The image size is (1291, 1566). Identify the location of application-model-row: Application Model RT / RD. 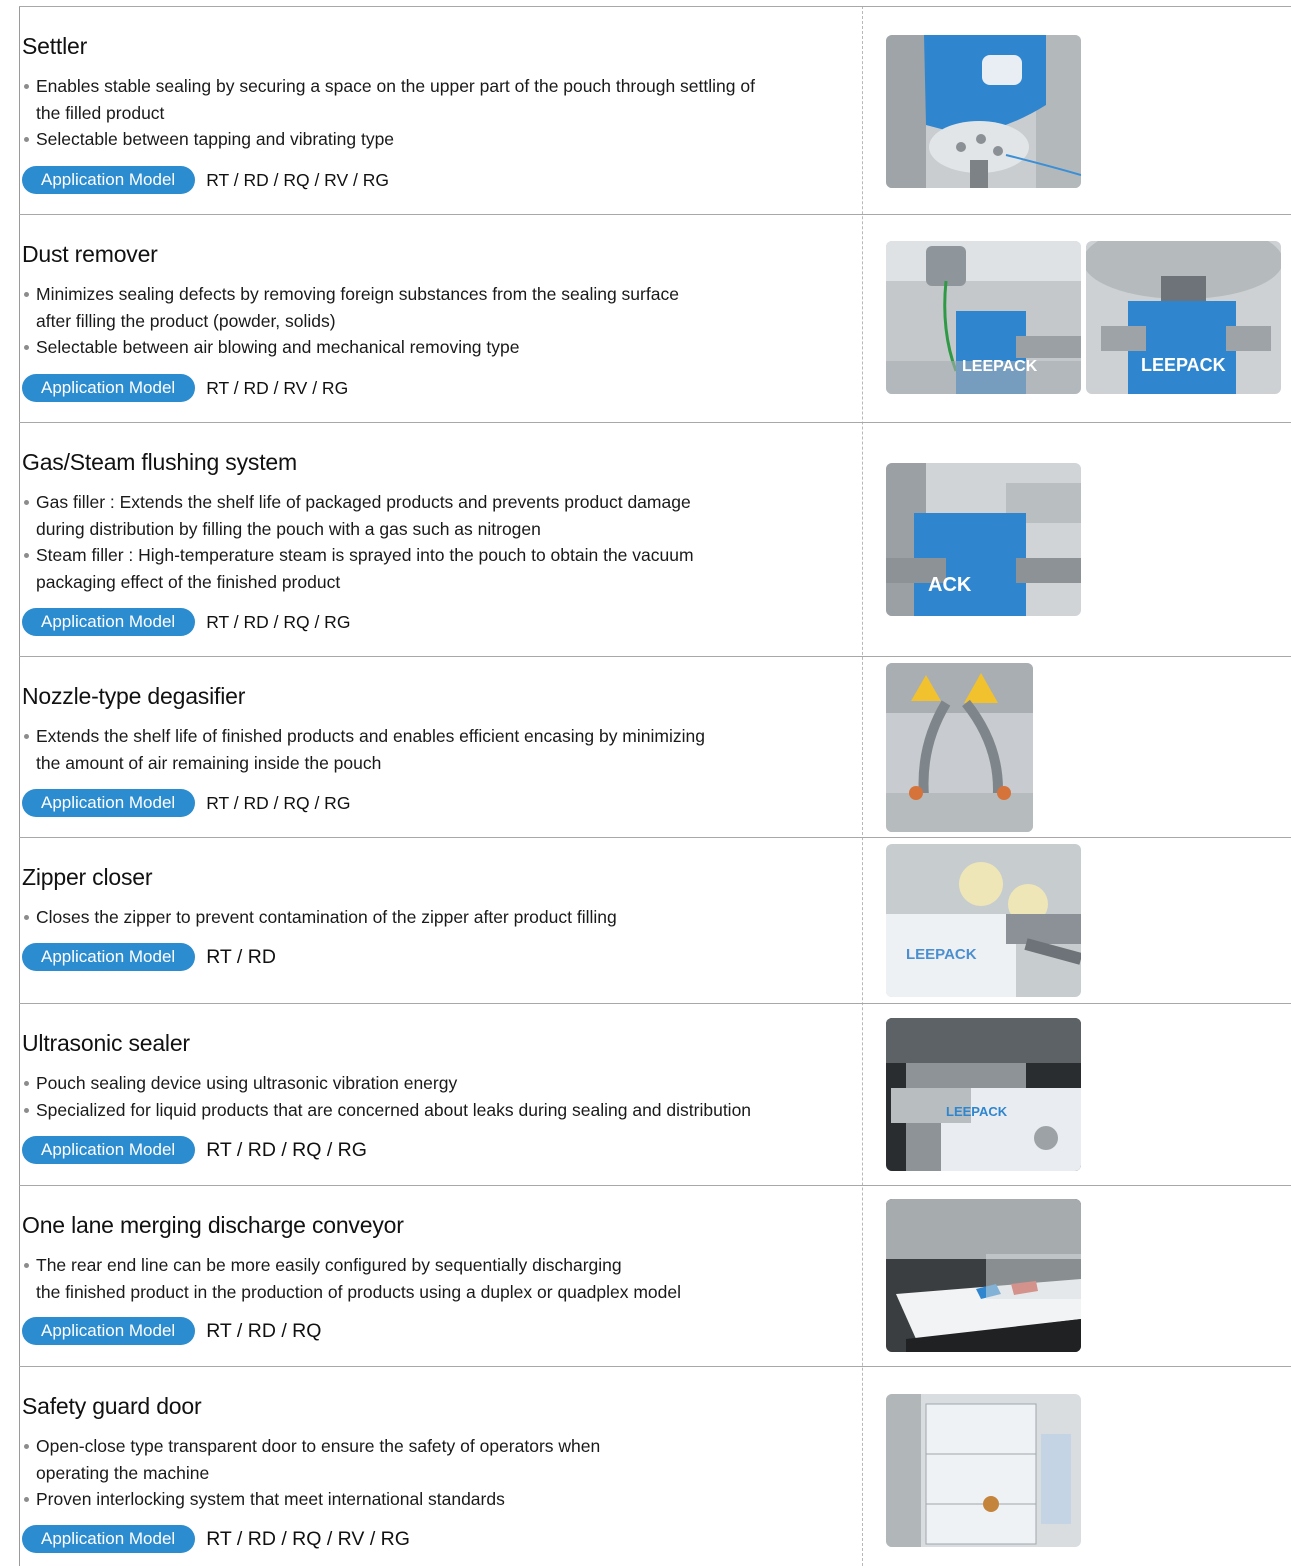
(149, 957).